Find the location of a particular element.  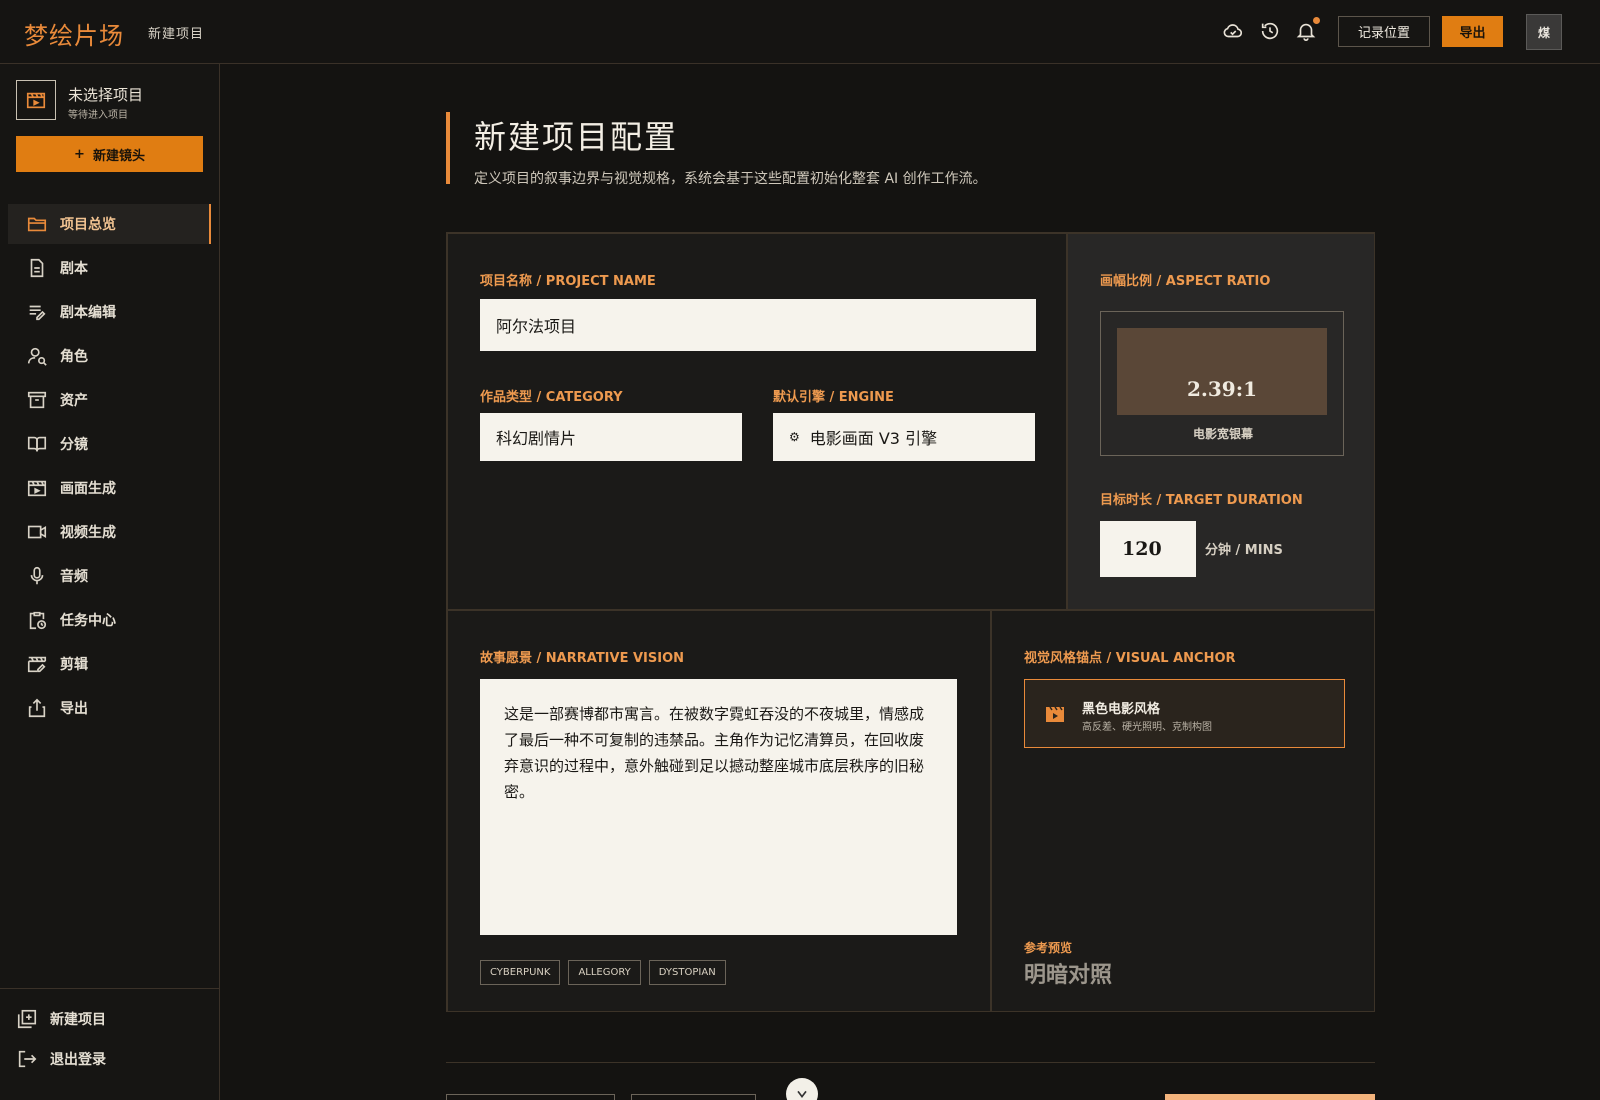

project-title: 未选择项目 is located at coordinates (106, 95).